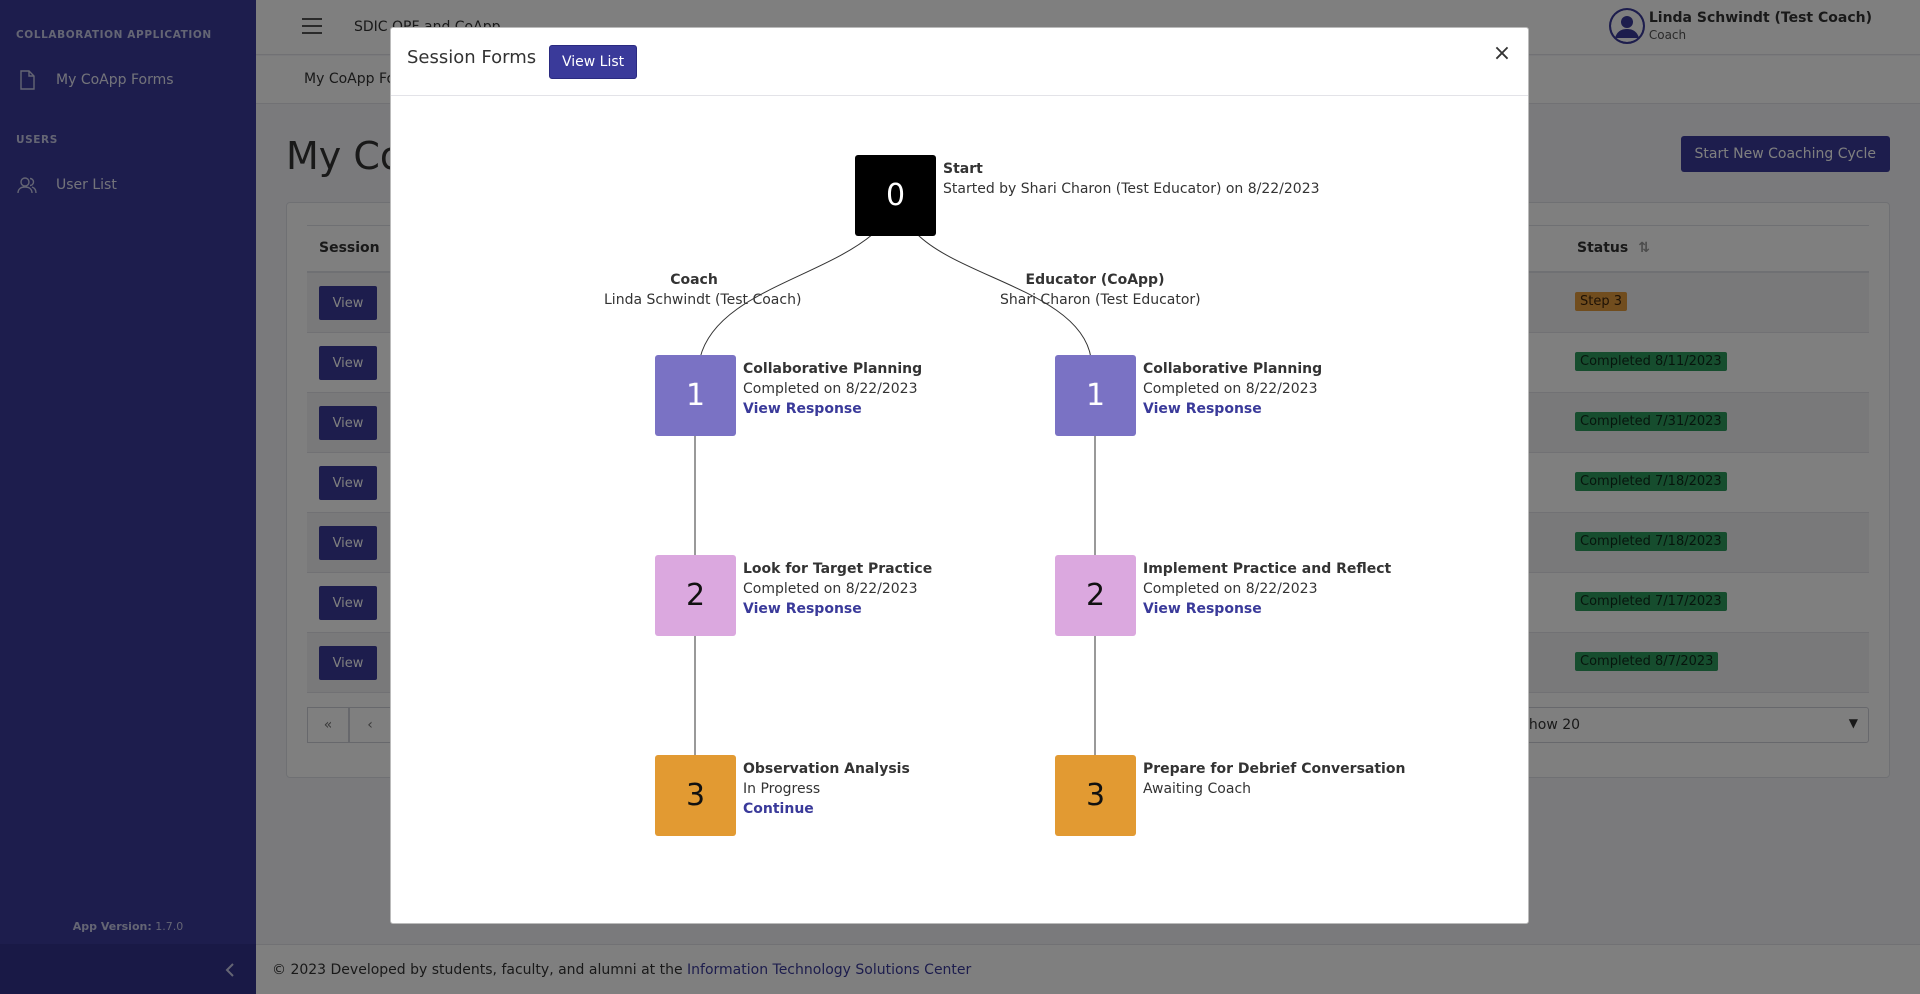 This screenshot has width=1920, height=994. What do you see at coordinates (695, 595) in the screenshot?
I see `coach-step-2-node: 2` at bounding box center [695, 595].